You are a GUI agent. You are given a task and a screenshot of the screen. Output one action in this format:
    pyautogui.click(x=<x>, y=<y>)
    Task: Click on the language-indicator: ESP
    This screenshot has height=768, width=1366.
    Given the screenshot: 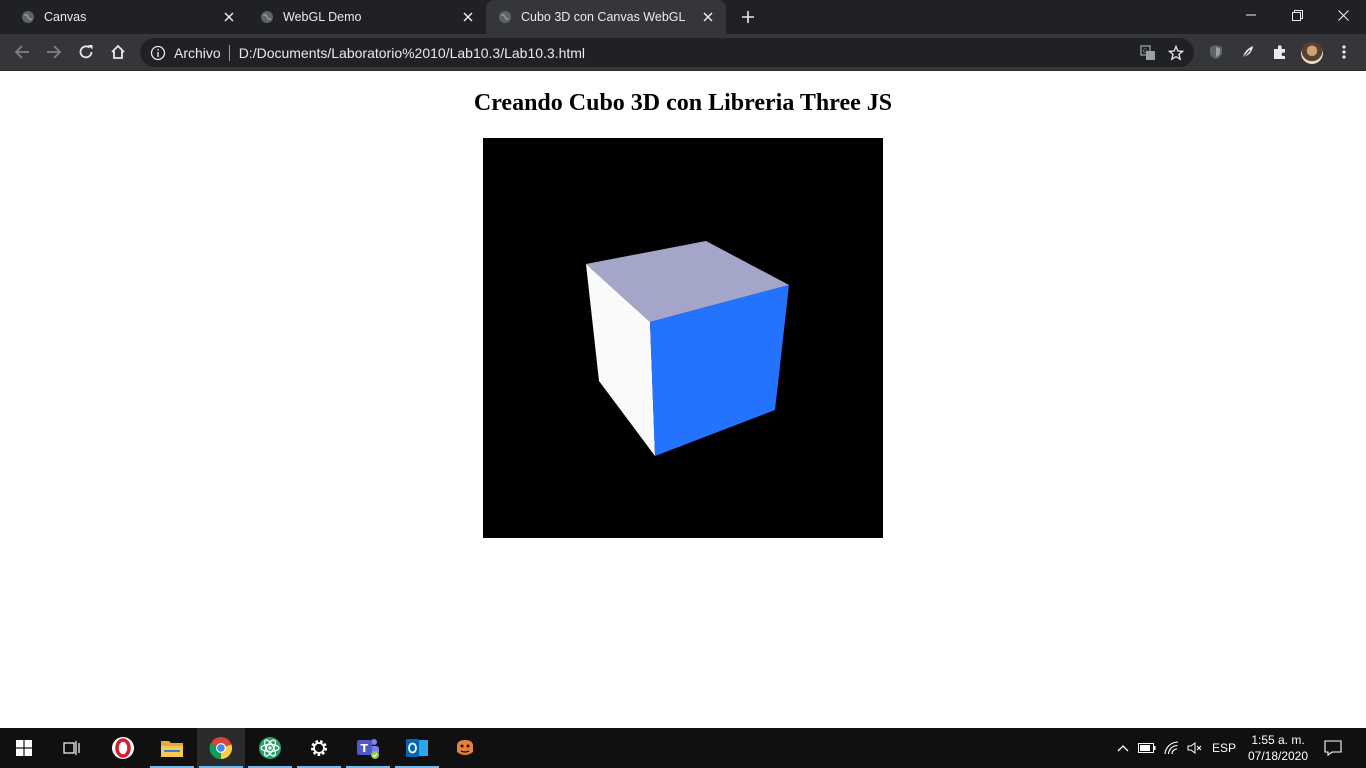 What is the action you would take?
    pyautogui.click(x=1224, y=748)
    